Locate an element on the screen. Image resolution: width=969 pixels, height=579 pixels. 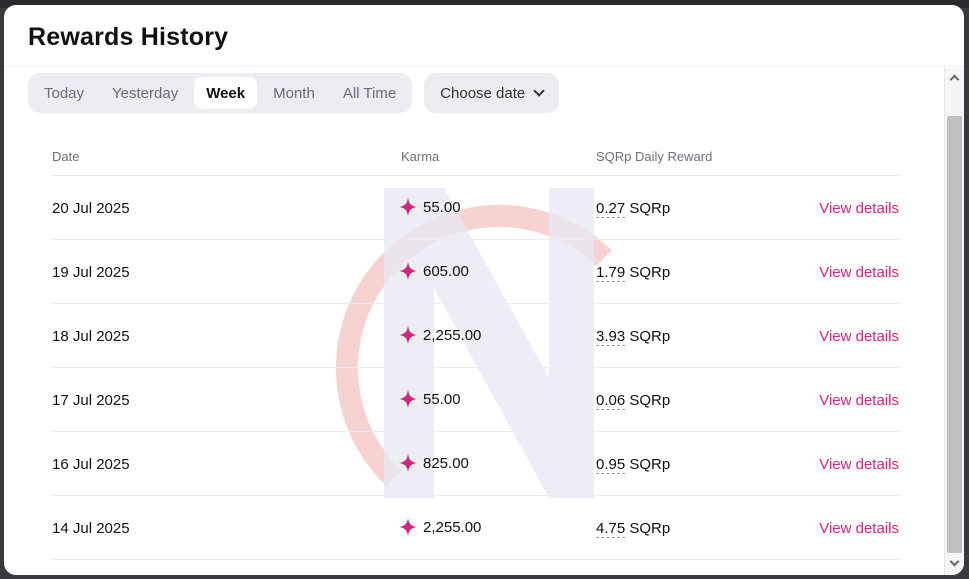
row-reward: 3.93 SQRp is located at coordinates (633, 337).